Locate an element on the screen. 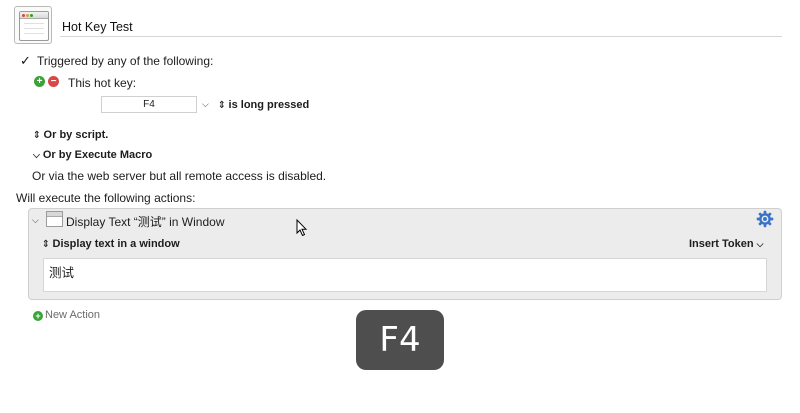  new-action-button: + New Action is located at coordinates (66, 315).